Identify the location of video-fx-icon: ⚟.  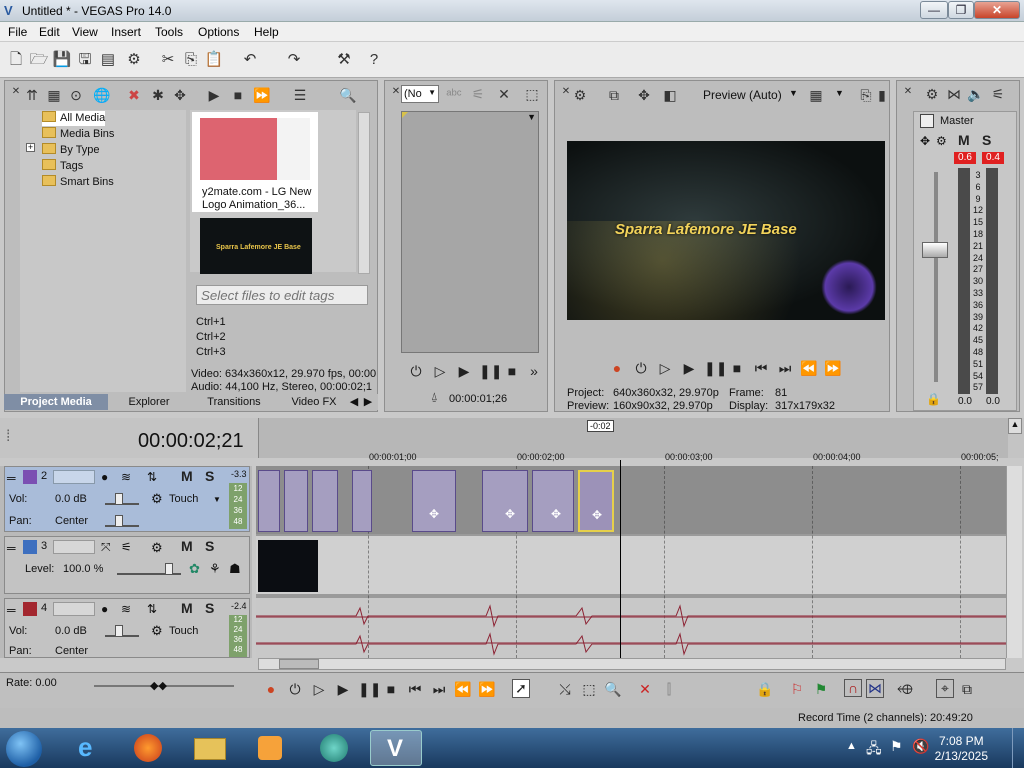
(126, 547).